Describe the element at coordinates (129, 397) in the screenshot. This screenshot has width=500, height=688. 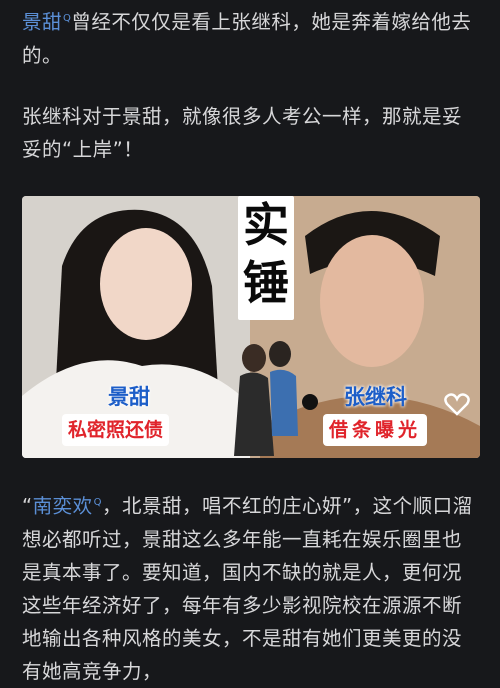
I see `label-jingtian: 景甜` at that location.